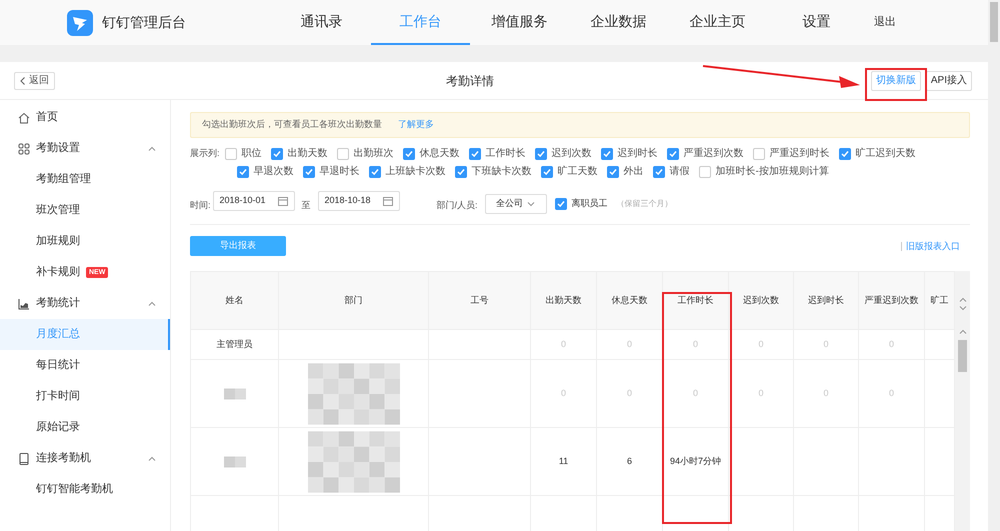  Describe the element at coordinates (578, 171) in the screenshot. I see `option-label: 旷工天数` at that location.